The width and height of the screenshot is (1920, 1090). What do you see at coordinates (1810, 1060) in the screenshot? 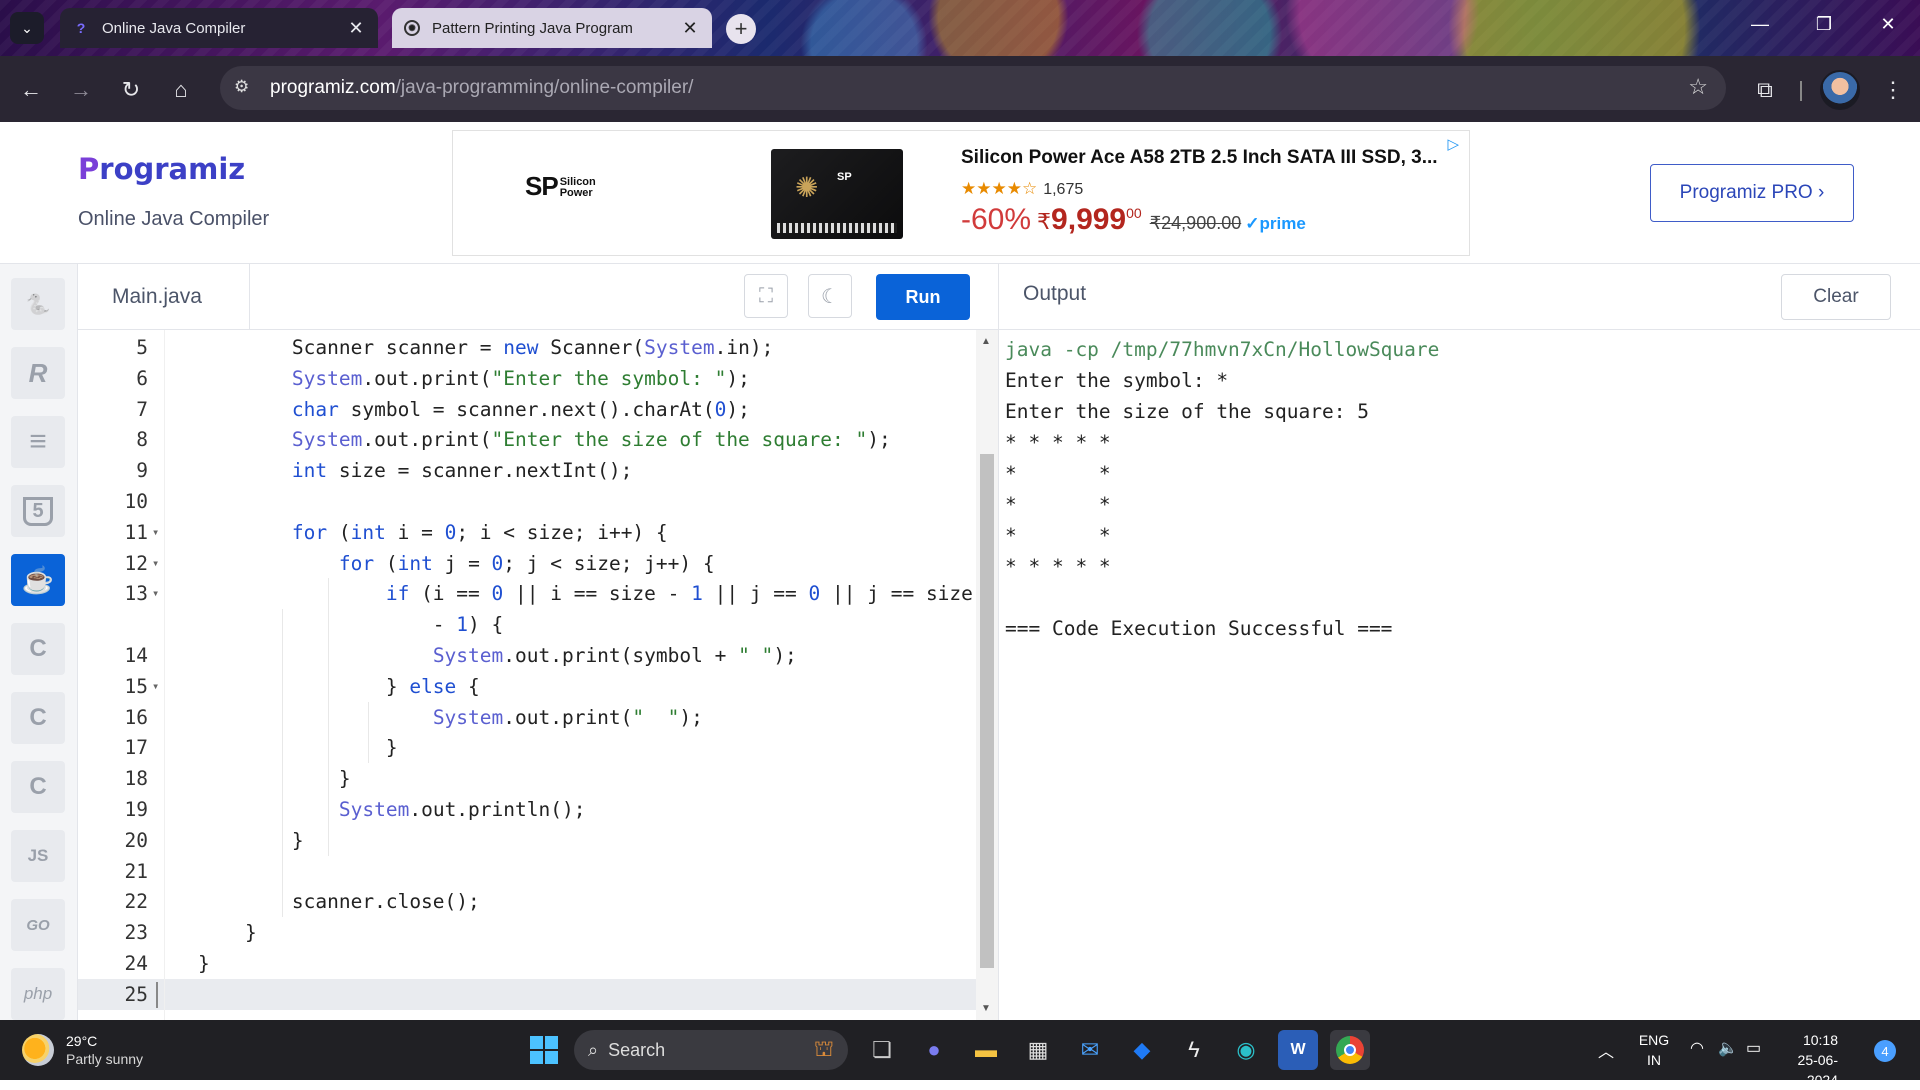
I see `clock: 10:18 25-06-2024` at bounding box center [1810, 1060].